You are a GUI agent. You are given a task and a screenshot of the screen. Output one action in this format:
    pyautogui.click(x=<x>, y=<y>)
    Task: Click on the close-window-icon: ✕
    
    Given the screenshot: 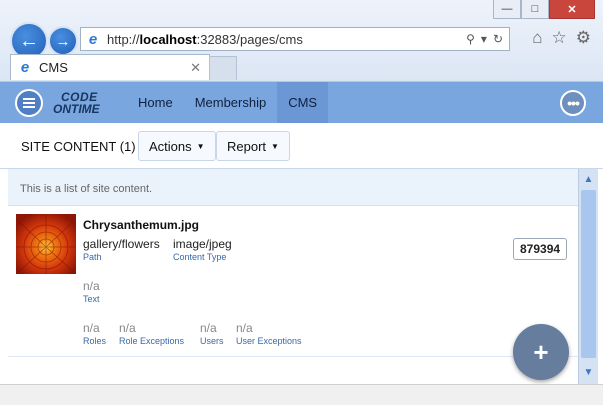 What is the action you would take?
    pyautogui.click(x=572, y=9)
    